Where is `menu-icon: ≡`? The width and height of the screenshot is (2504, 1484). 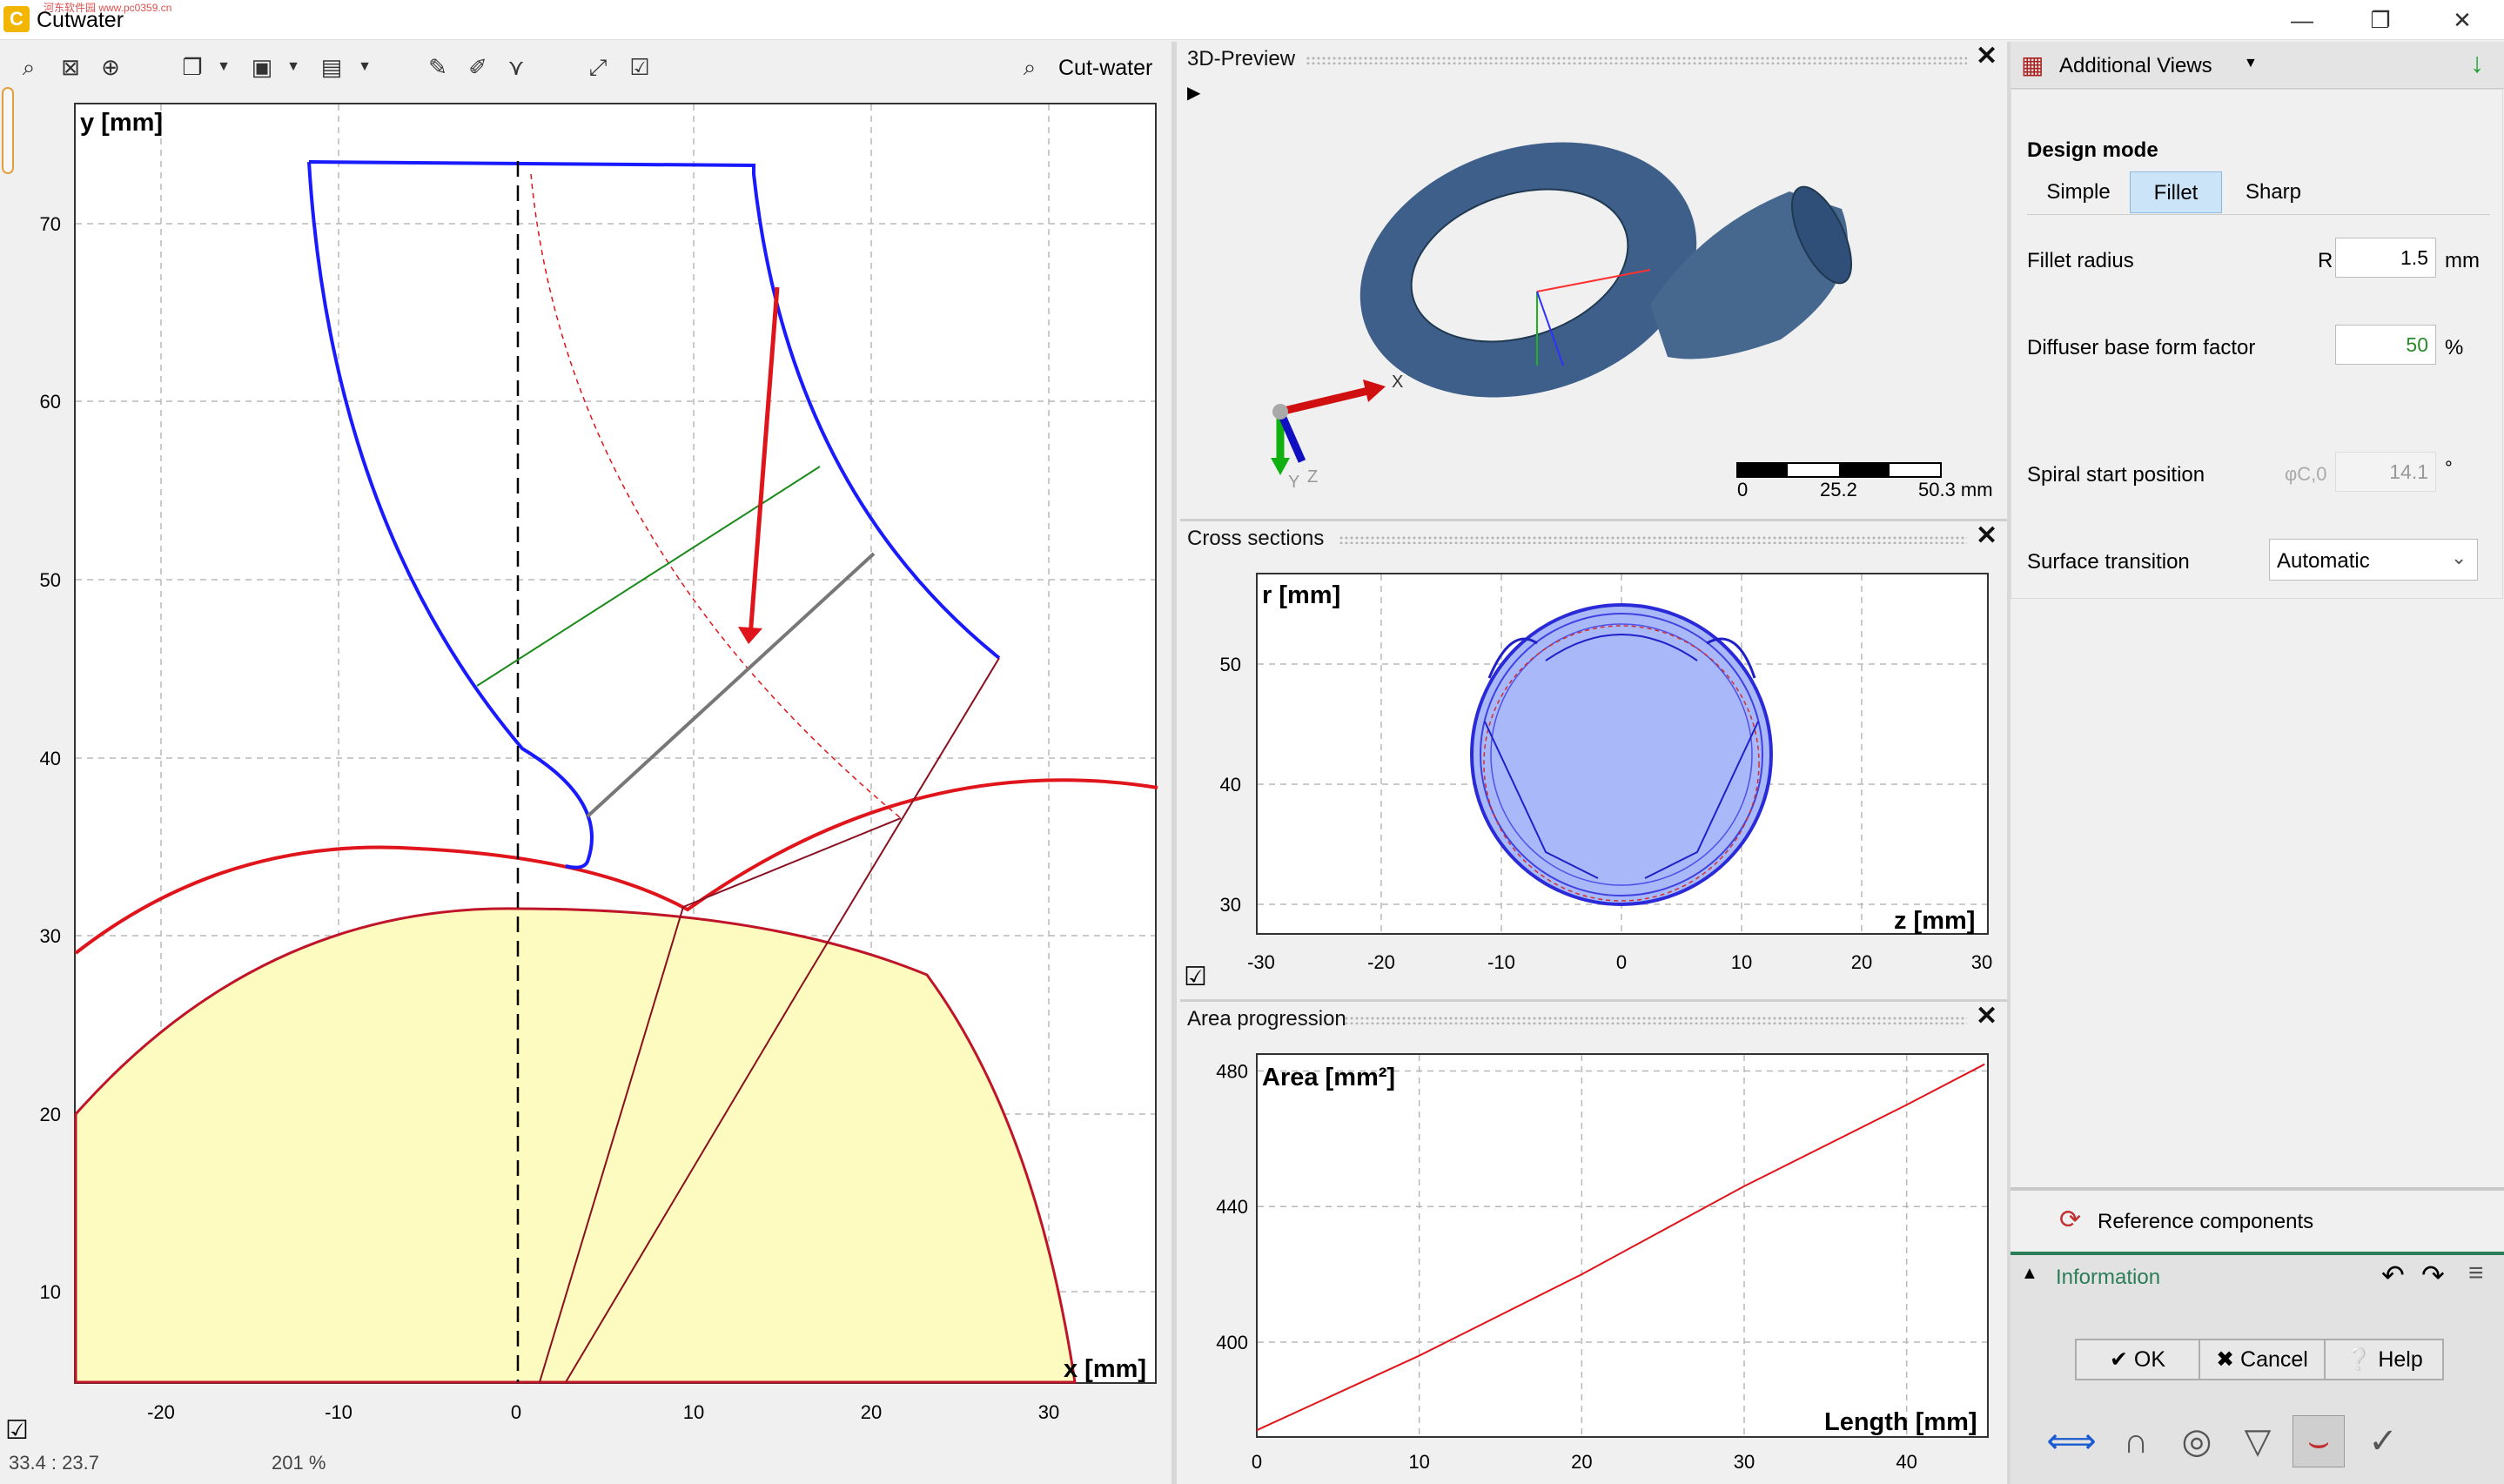
menu-icon: ≡ is located at coordinates (2476, 1273).